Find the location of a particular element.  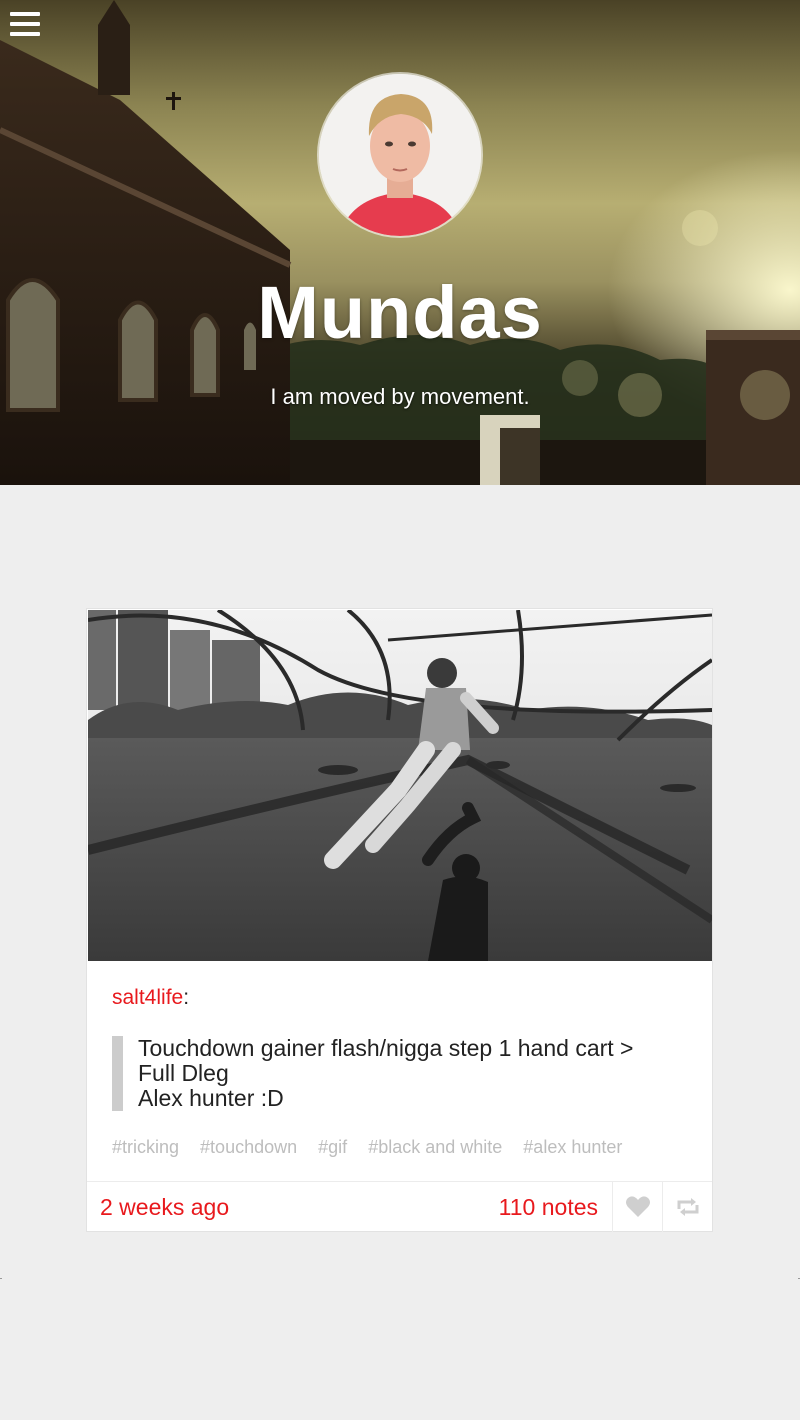

post-attribution: salt4life: is located at coordinates (151, 997).